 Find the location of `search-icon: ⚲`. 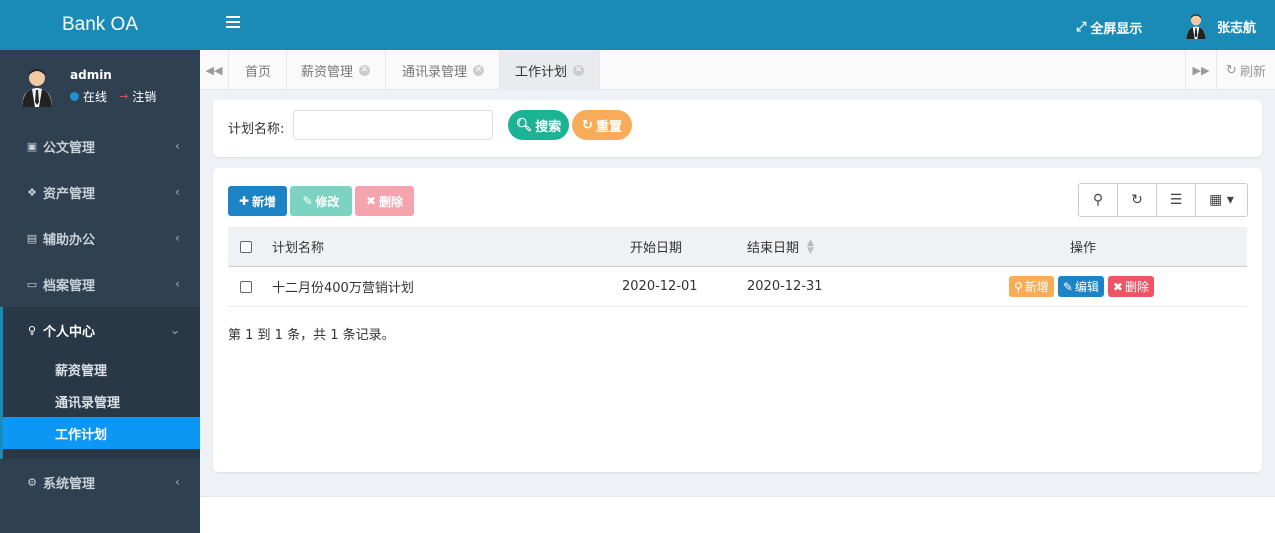

search-icon: ⚲ is located at coordinates (1018, 286).